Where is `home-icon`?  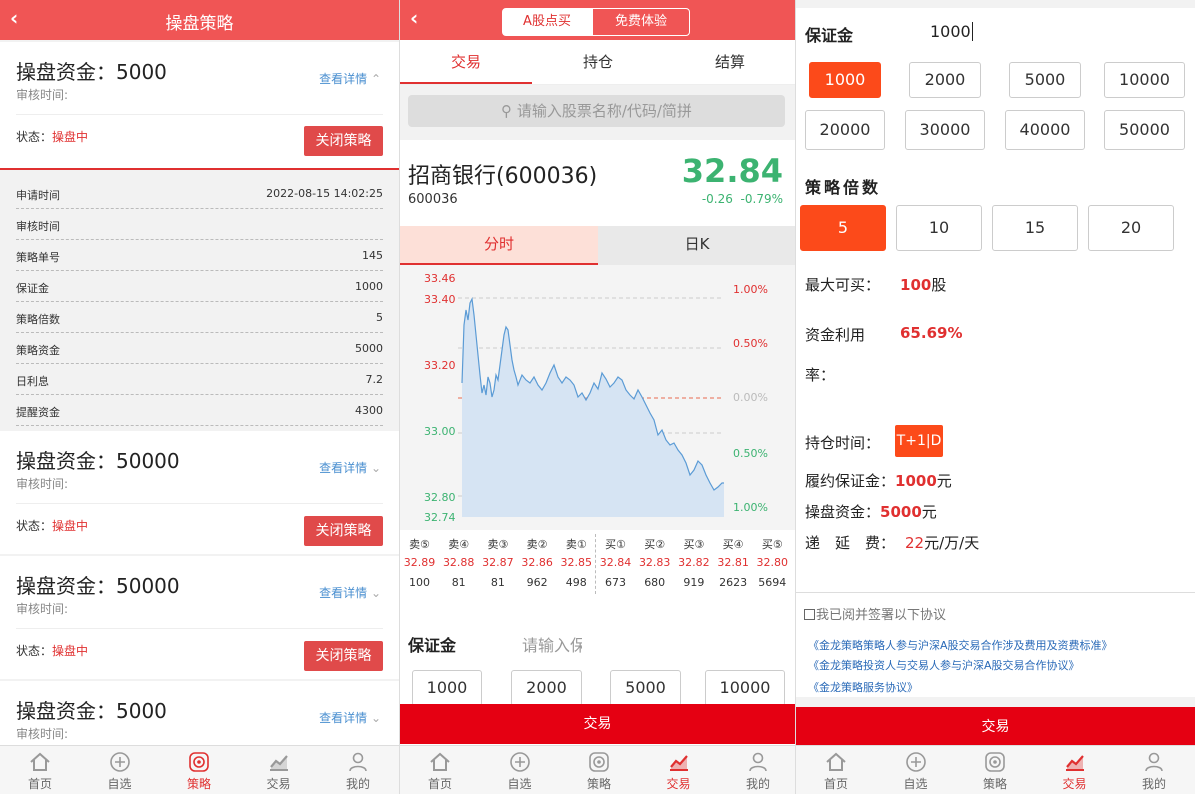 home-icon is located at coordinates (440, 762).